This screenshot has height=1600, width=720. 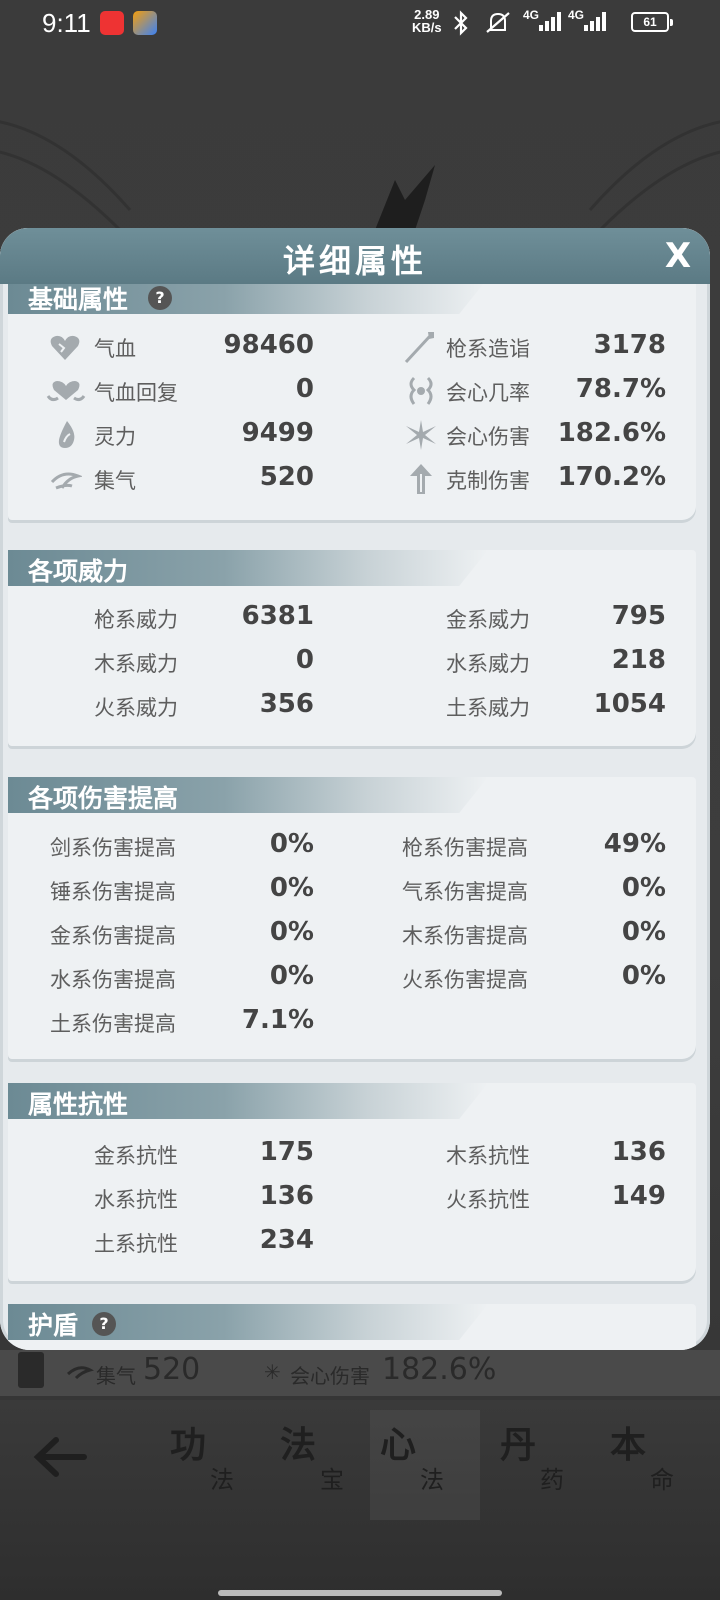 I want to click on qi-gather-icon-bg, so click(x=80, y=1373).